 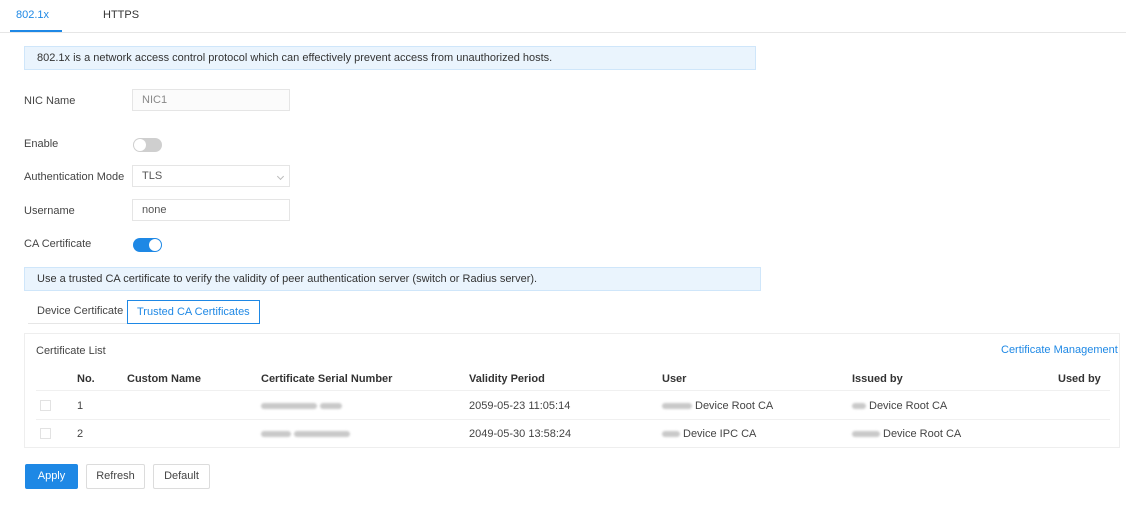 I want to click on default-button: Default, so click(x=181, y=476).